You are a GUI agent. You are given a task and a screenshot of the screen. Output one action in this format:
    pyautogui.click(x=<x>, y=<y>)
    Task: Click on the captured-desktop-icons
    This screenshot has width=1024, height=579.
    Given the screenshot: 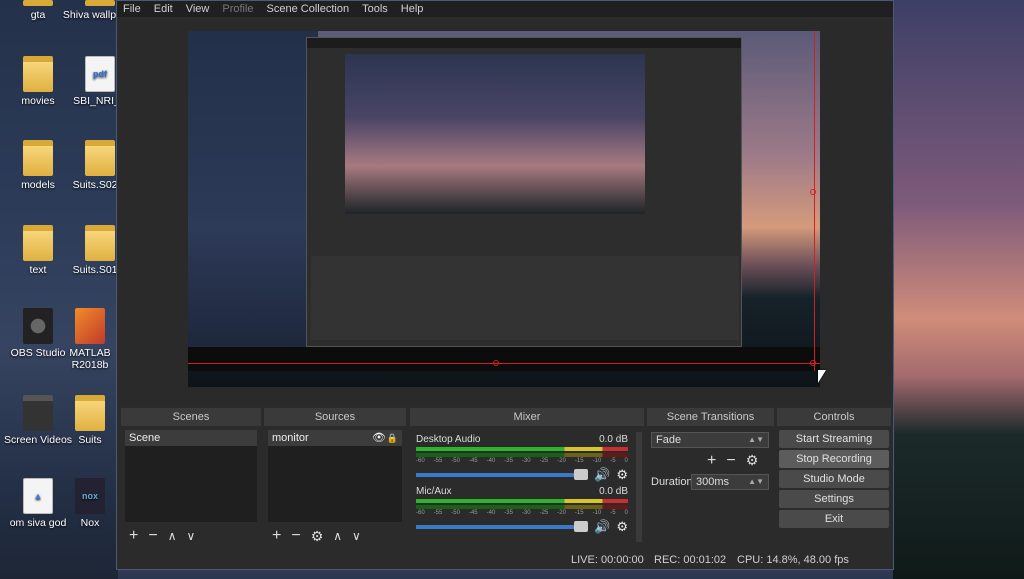 What is the action you would take?
    pyautogui.click(x=253, y=196)
    